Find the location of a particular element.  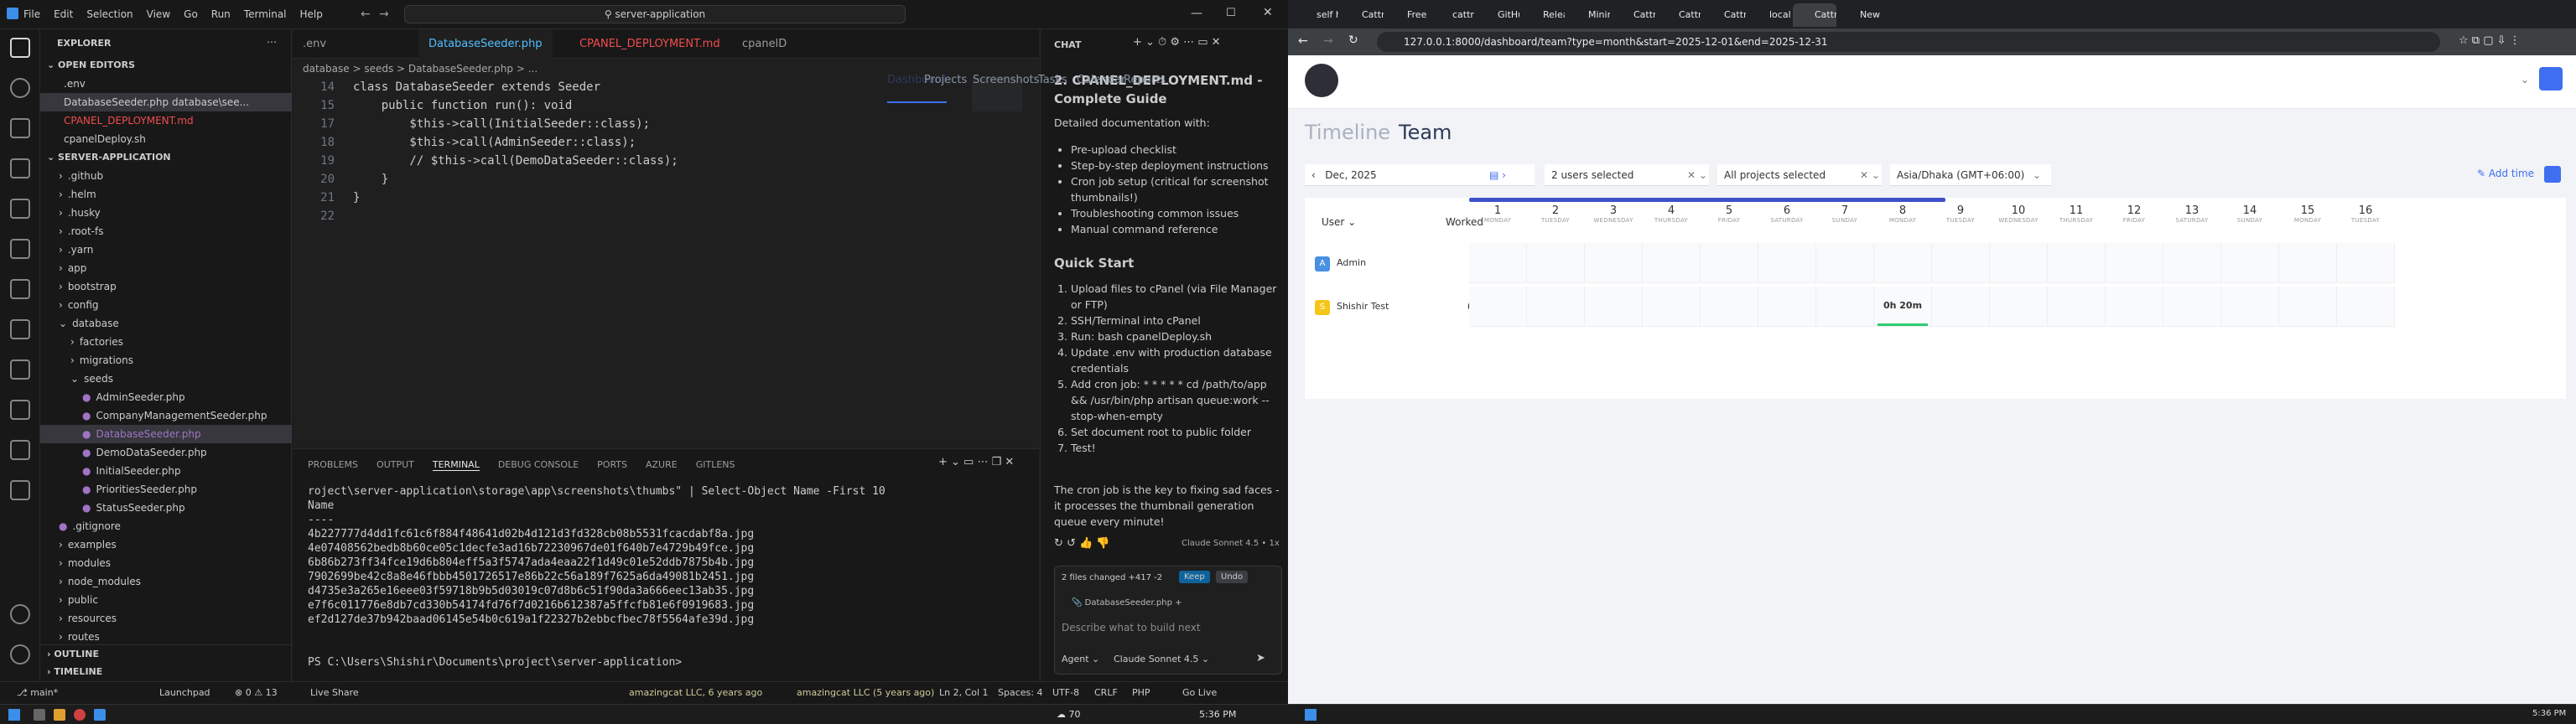

code-line: 17 $this->call(InitialSeeder::class); is located at coordinates (662, 124).